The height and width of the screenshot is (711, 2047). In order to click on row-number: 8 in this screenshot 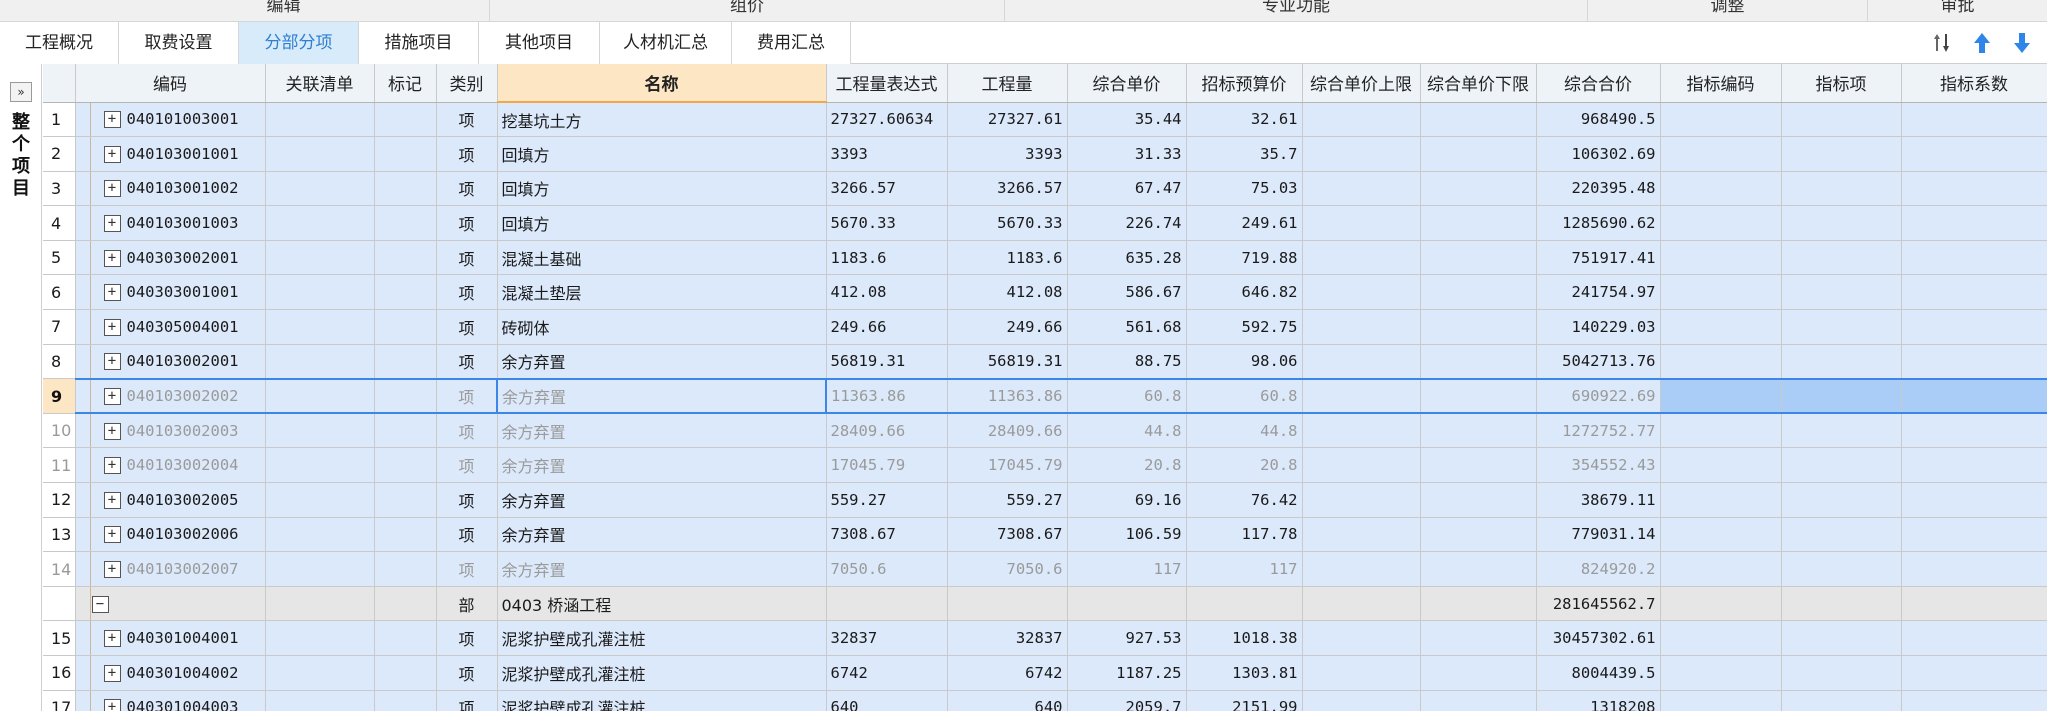, I will do `click(59, 362)`.